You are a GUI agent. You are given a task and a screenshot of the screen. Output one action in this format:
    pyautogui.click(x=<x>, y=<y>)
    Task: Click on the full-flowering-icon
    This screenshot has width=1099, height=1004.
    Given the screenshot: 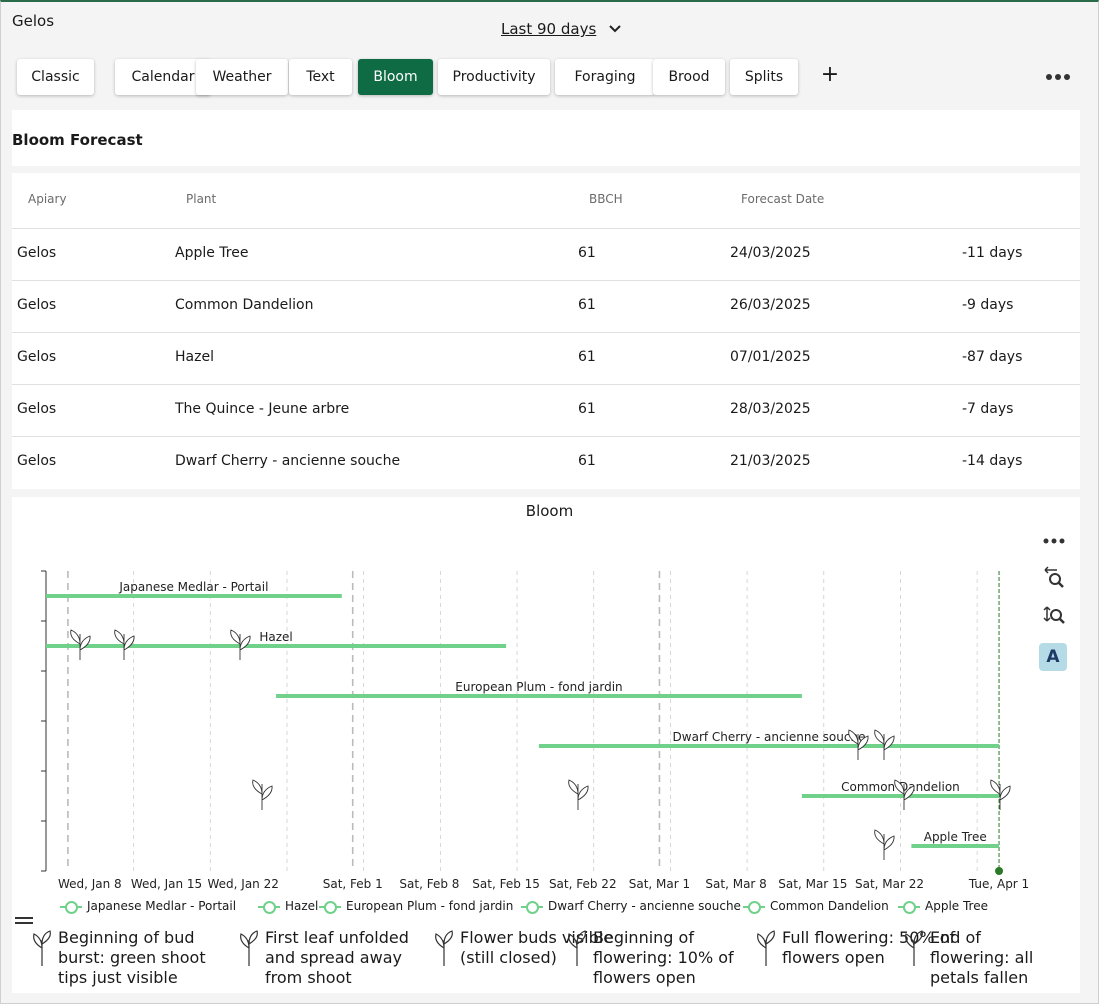 What is the action you would take?
    pyautogui.click(x=766, y=948)
    